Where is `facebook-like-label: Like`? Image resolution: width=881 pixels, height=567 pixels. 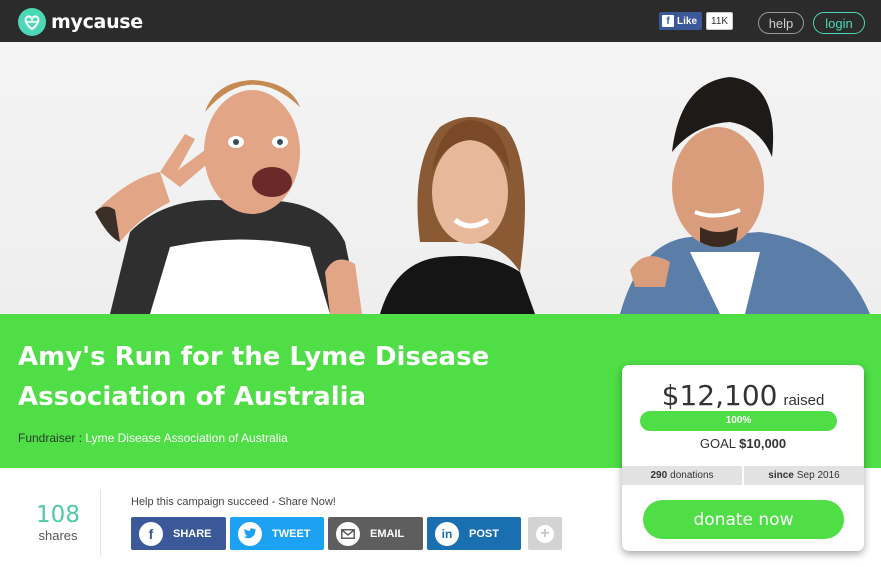 facebook-like-label: Like is located at coordinates (687, 21).